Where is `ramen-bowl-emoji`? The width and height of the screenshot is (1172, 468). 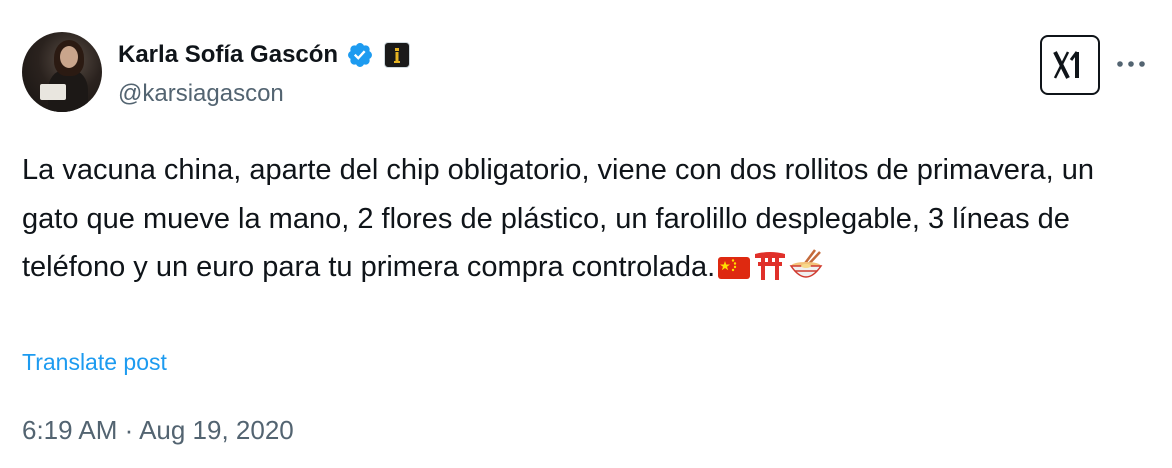
ramen-bowl-emoji is located at coordinates (806, 273).